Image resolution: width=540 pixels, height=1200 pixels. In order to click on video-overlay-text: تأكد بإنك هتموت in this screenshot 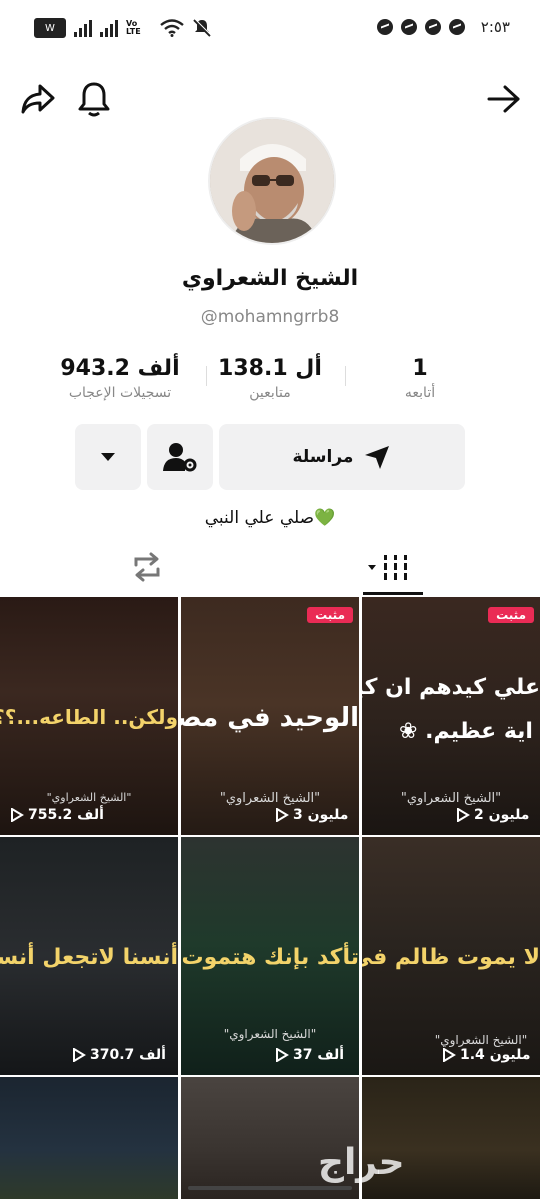, I will do `click(270, 957)`.